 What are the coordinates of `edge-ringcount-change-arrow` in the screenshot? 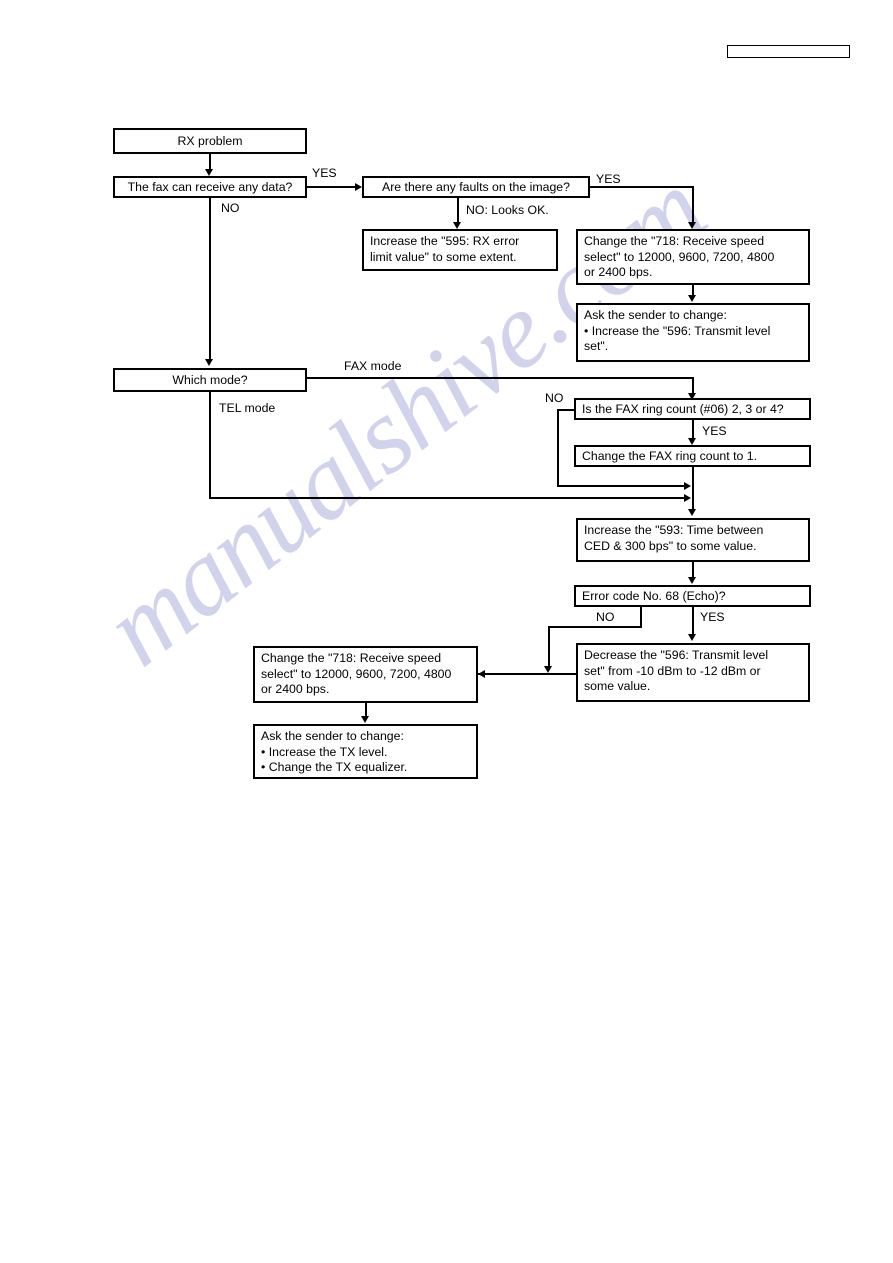 It's located at (692, 441).